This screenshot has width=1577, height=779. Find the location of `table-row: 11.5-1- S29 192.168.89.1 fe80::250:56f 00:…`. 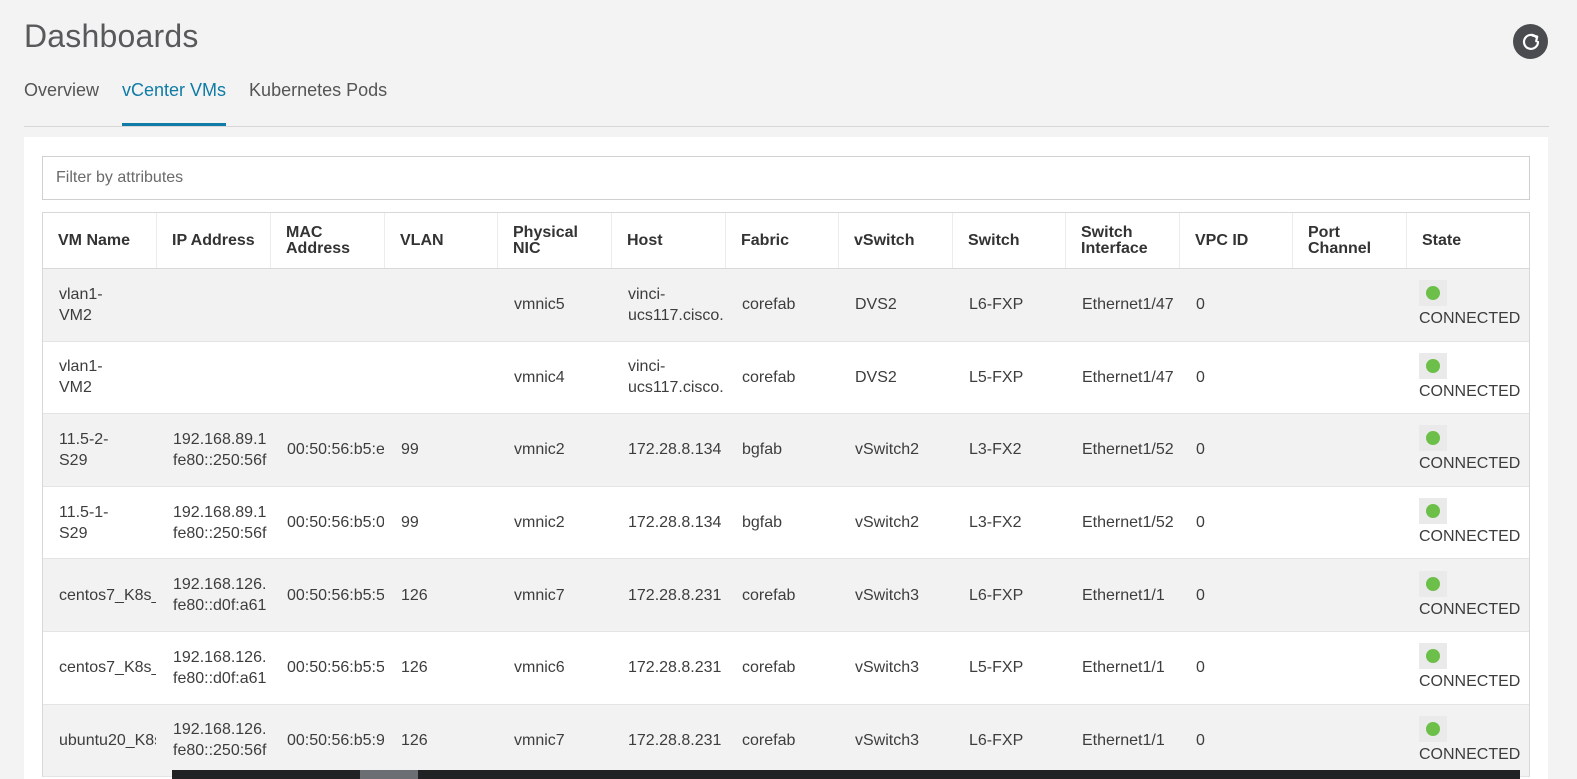

table-row: 11.5-1- S29 192.168.89.1 fe80::250:56f 00:… is located at coordinates (786, 523).